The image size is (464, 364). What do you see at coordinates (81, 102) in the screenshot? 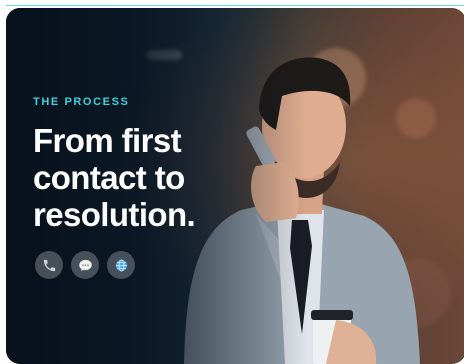
I see `eyebrow-label: THE PROCESS` at bounding box center [81, 102].